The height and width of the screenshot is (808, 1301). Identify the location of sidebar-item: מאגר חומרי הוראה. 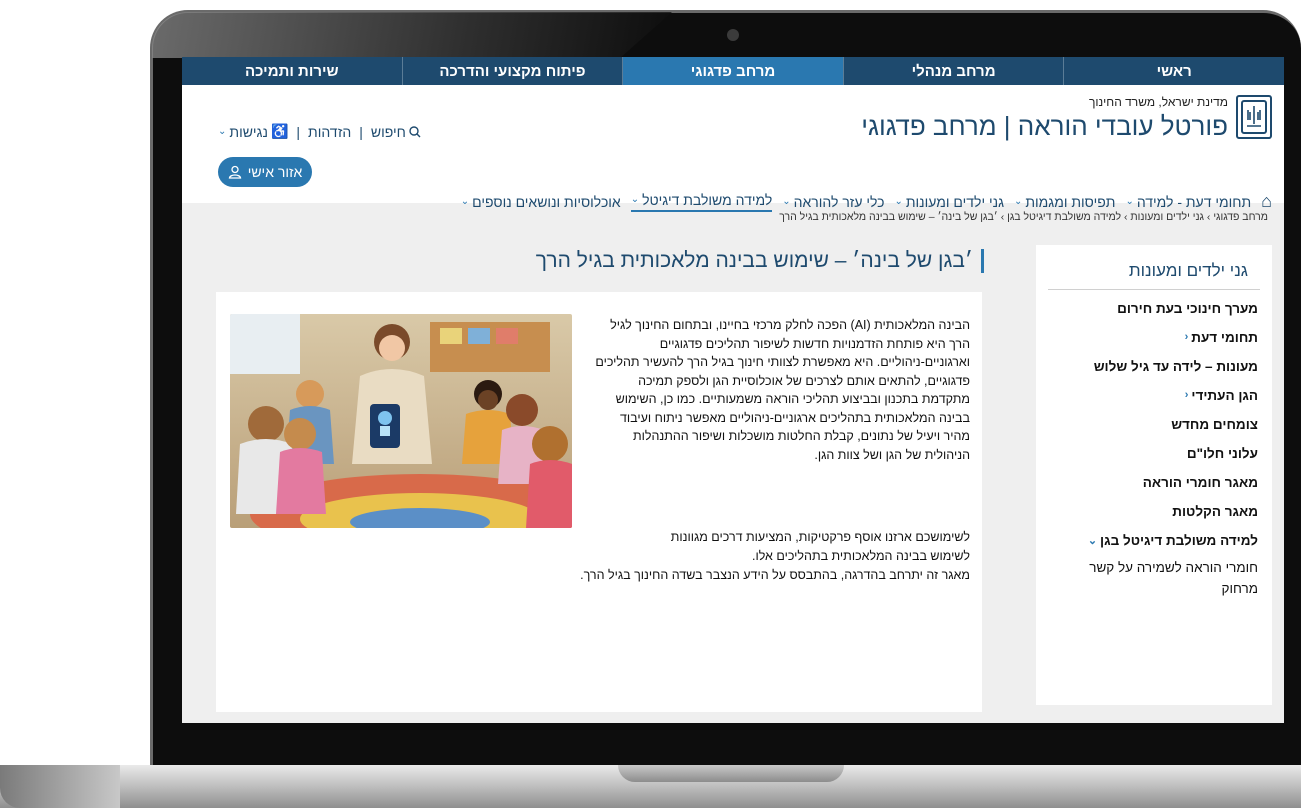
(1147, 478).